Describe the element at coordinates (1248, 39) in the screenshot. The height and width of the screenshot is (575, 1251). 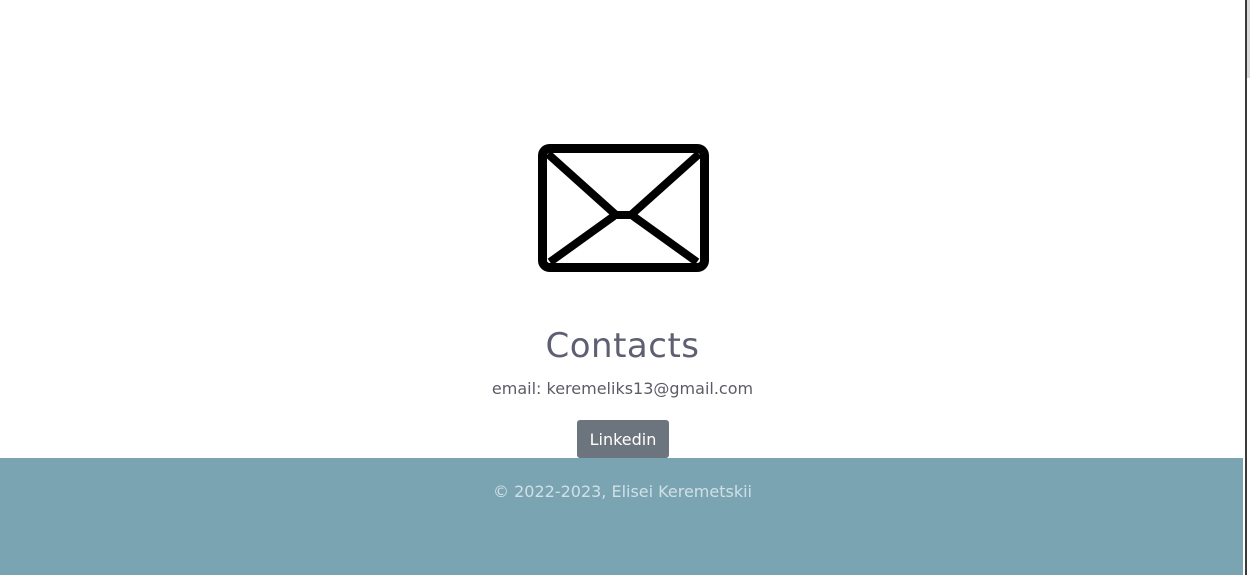
I see `scrollbar-thumb` at that location.